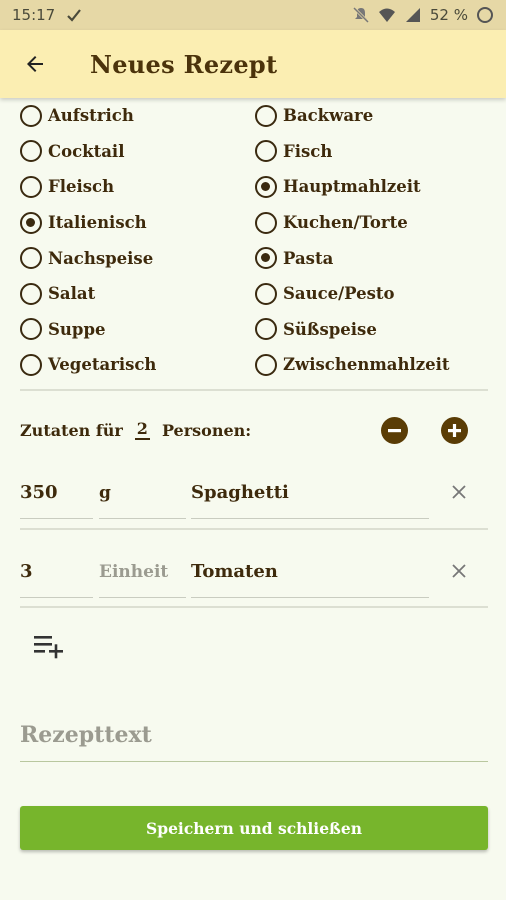  Describe the element at coordinates (137, 186) in the screenshot. I see `category-option-fleisch: Fleisch` at that location.